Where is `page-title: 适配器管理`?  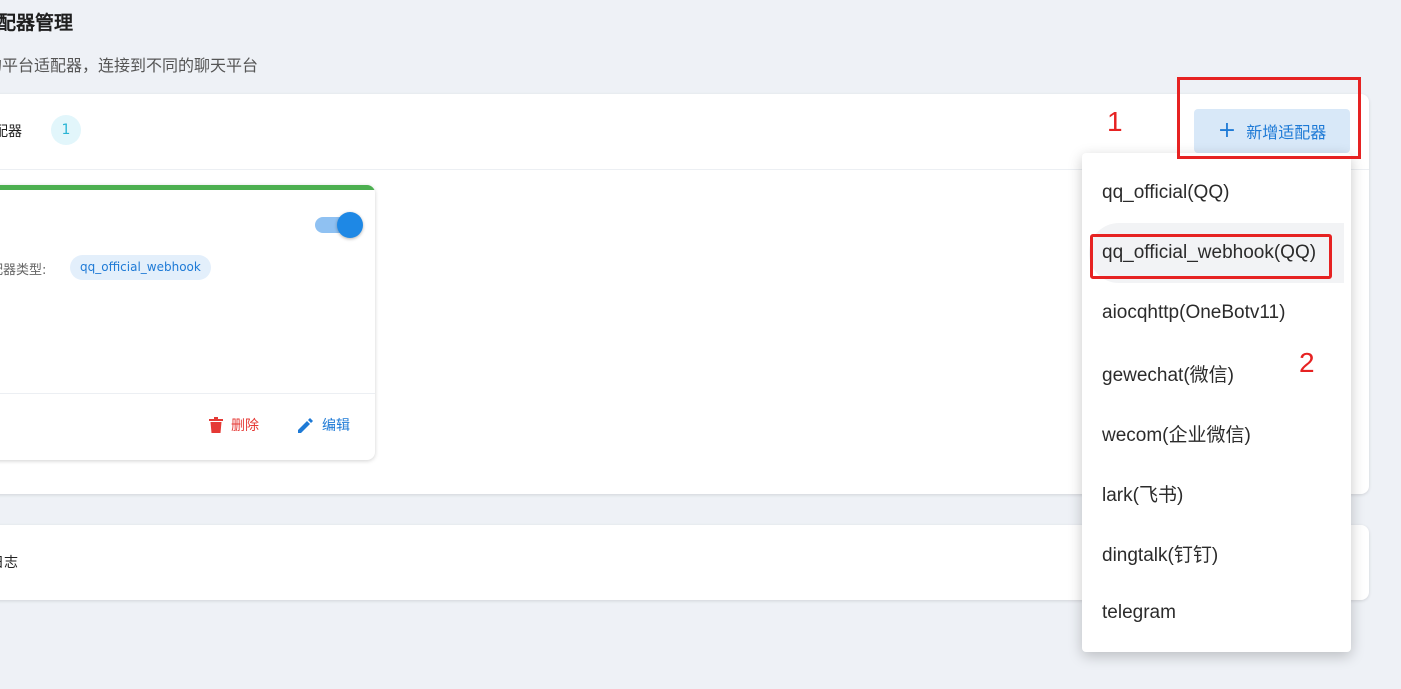
page-title: 适配器管理 is located at coordinates (37, 23).